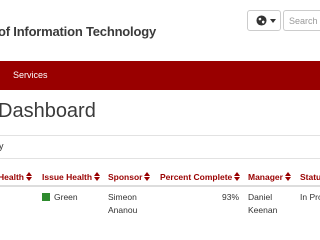 This screenshot has width=320, height=240. What do you see at coordinates (2, 146) in the screenshot?
I see `page-subtitle: y` at bounding box center [2, 146].